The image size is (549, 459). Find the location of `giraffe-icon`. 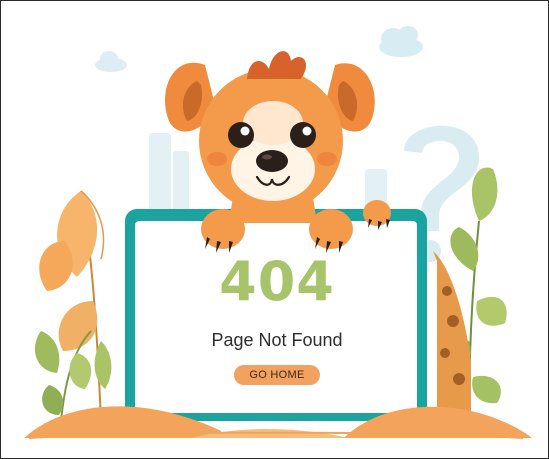

giraffe-icon is located at coordinates (452, 336).